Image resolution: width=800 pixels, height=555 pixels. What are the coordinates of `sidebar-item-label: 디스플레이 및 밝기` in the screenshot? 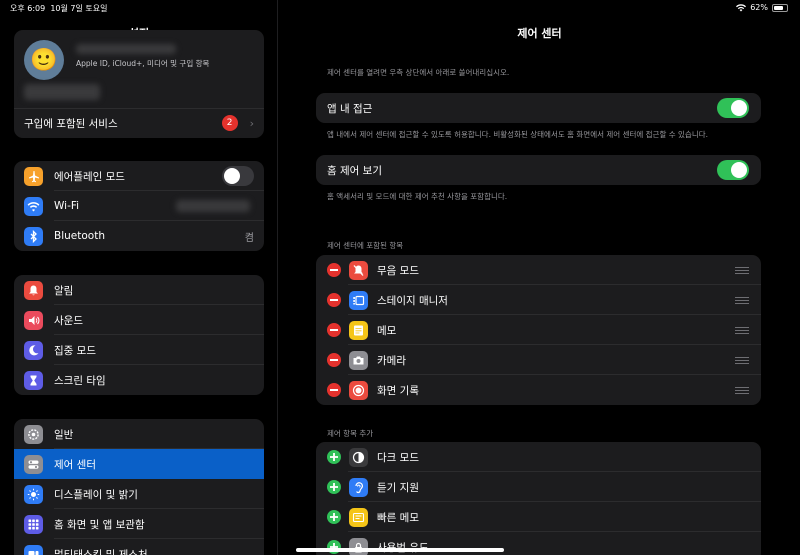 It's located at (96, 494).